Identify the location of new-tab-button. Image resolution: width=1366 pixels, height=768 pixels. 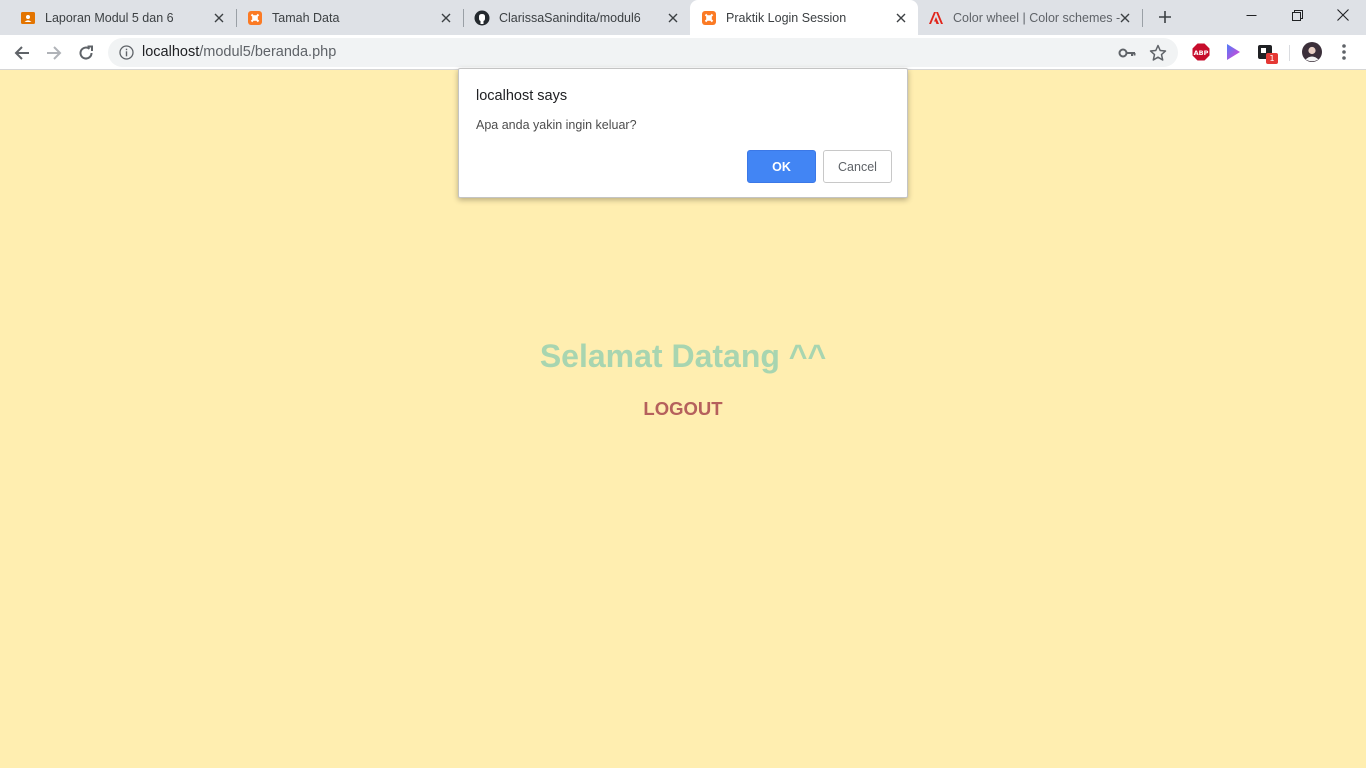
(1165, 17).